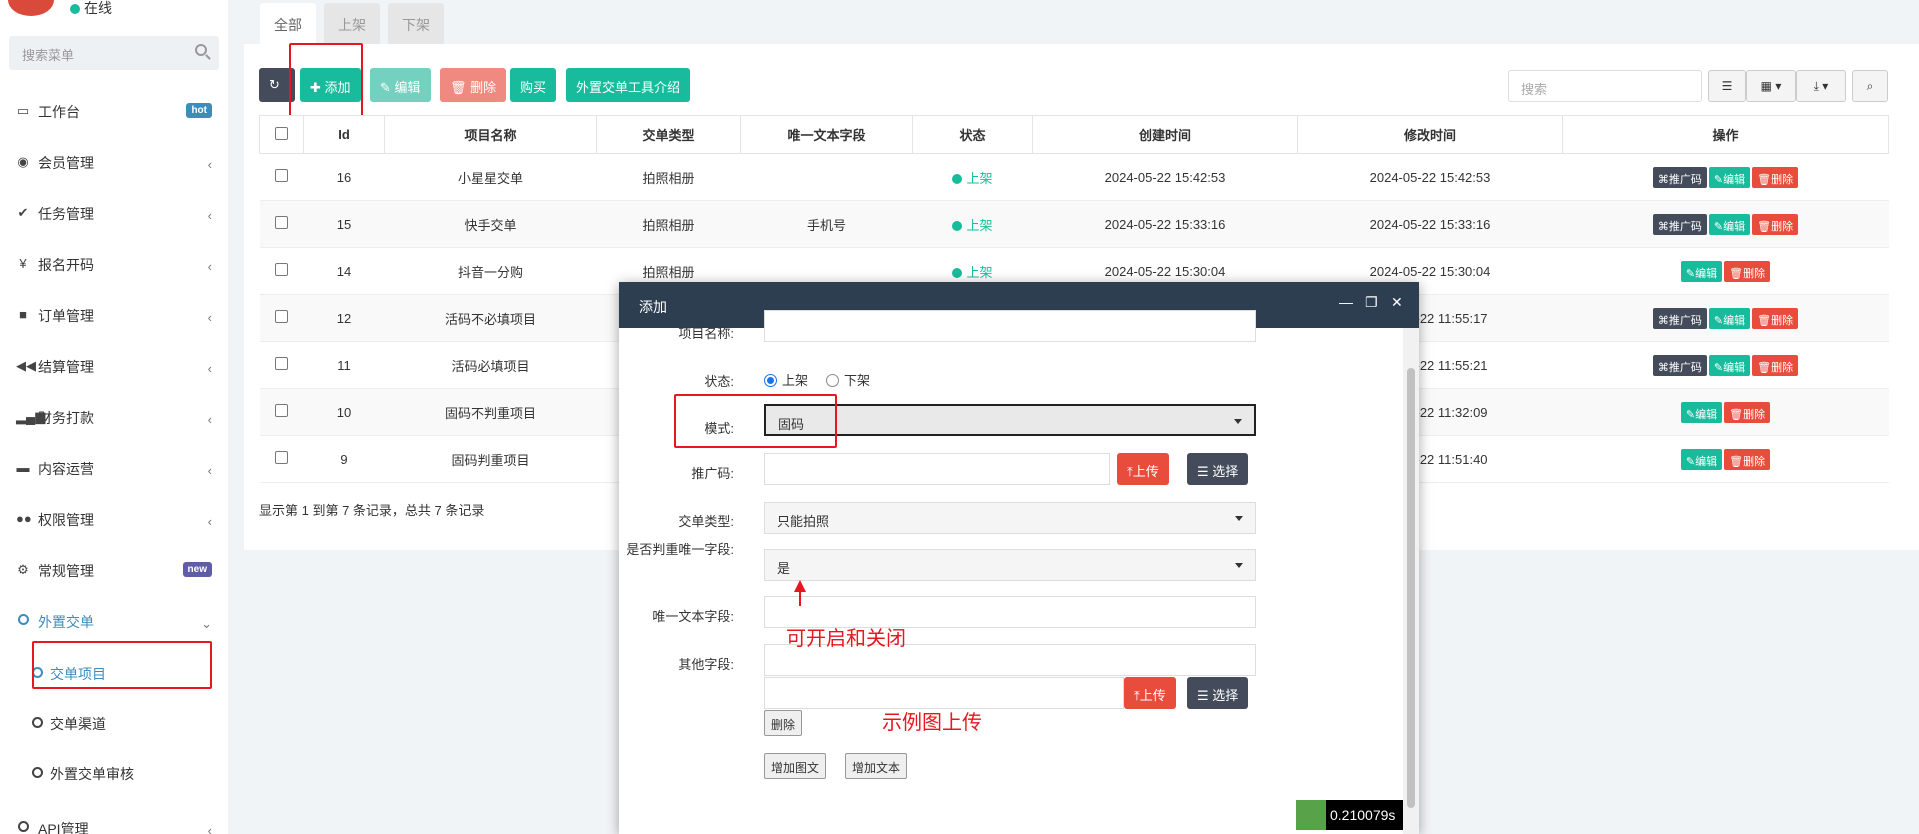 The height and width of the screenshot is (834, 1919). I want to click on tab-all: 全部, so click(288, 24).